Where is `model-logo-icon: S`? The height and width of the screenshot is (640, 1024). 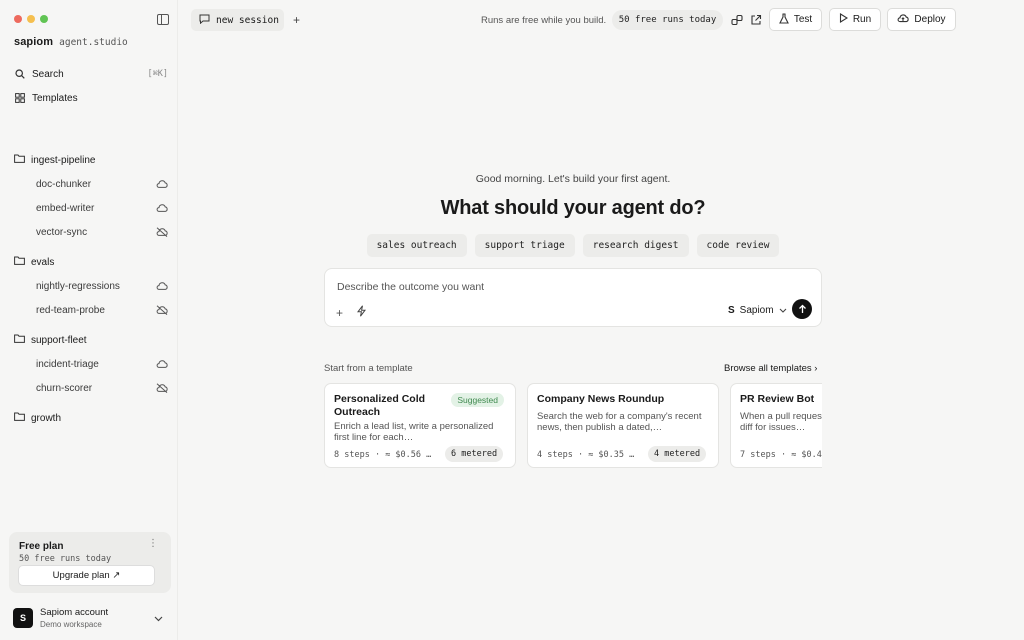
model-logo-icon: S is located at coordinates (731, 310).